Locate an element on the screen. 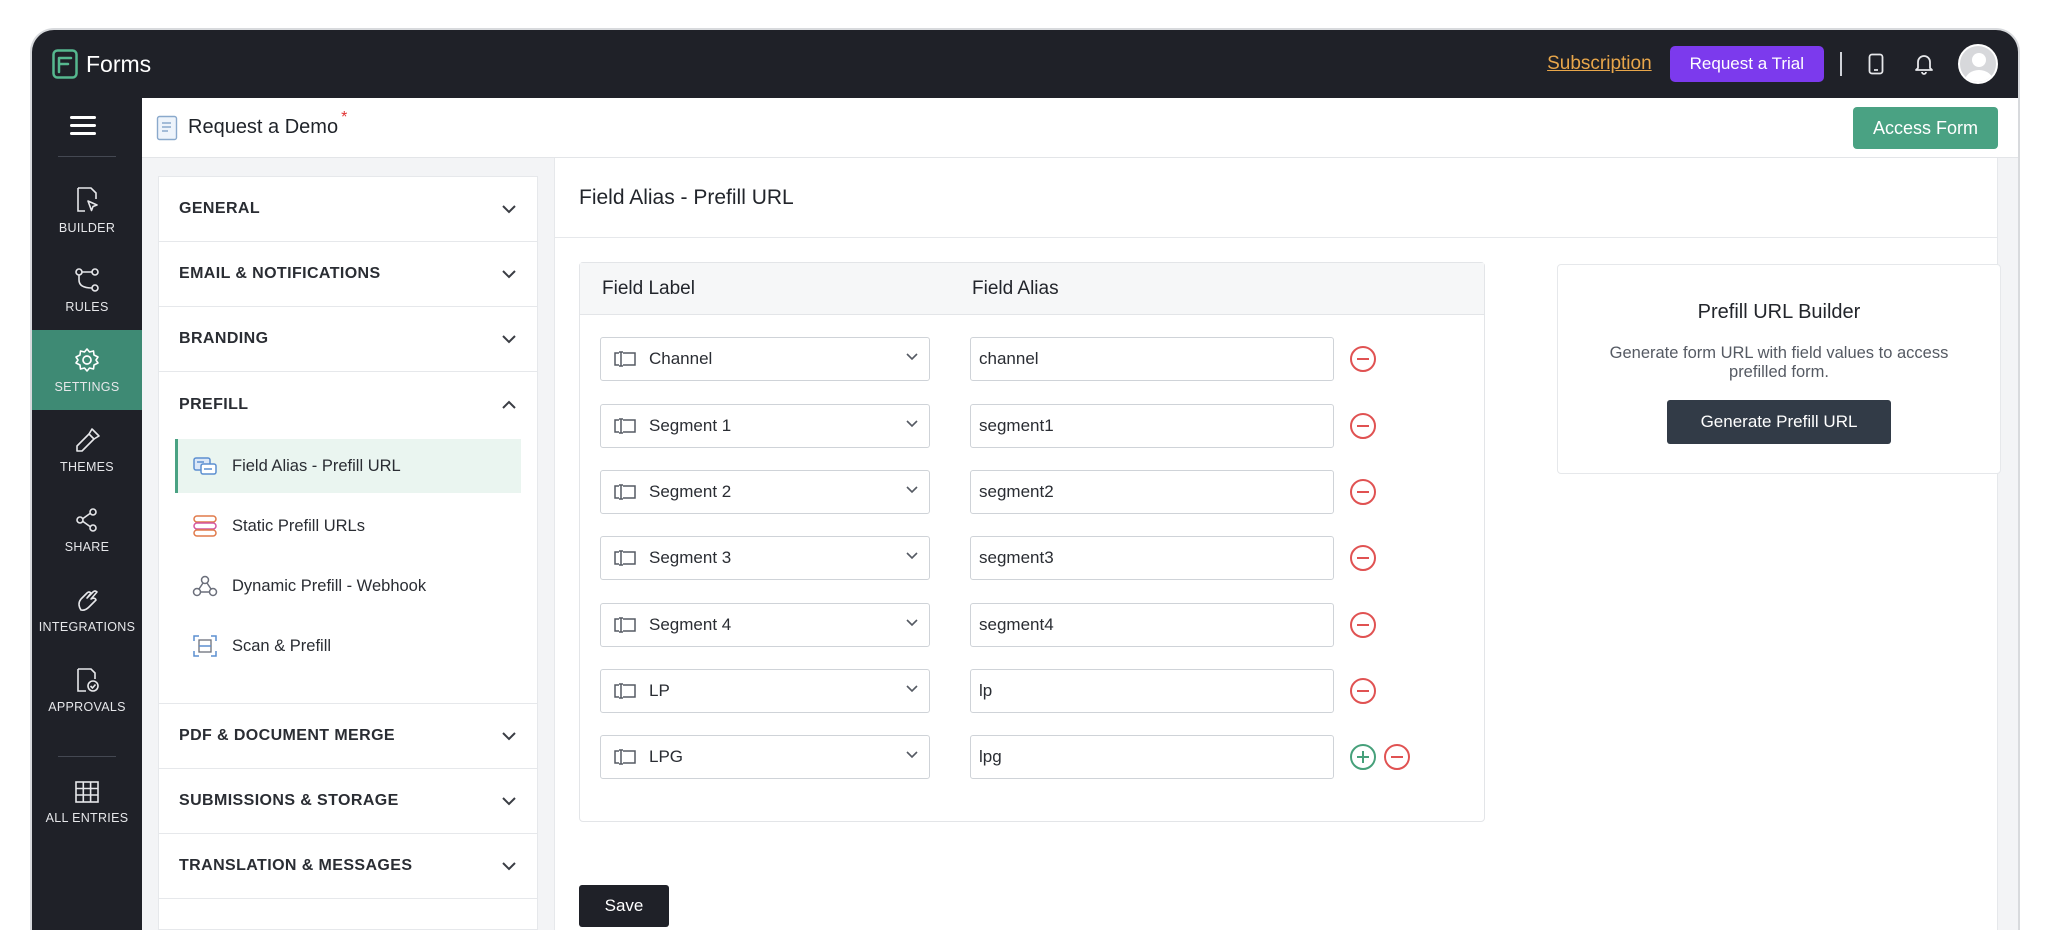 This screenshot has height=930, width=2048. themes-icon is located at coordinates (88, 440).